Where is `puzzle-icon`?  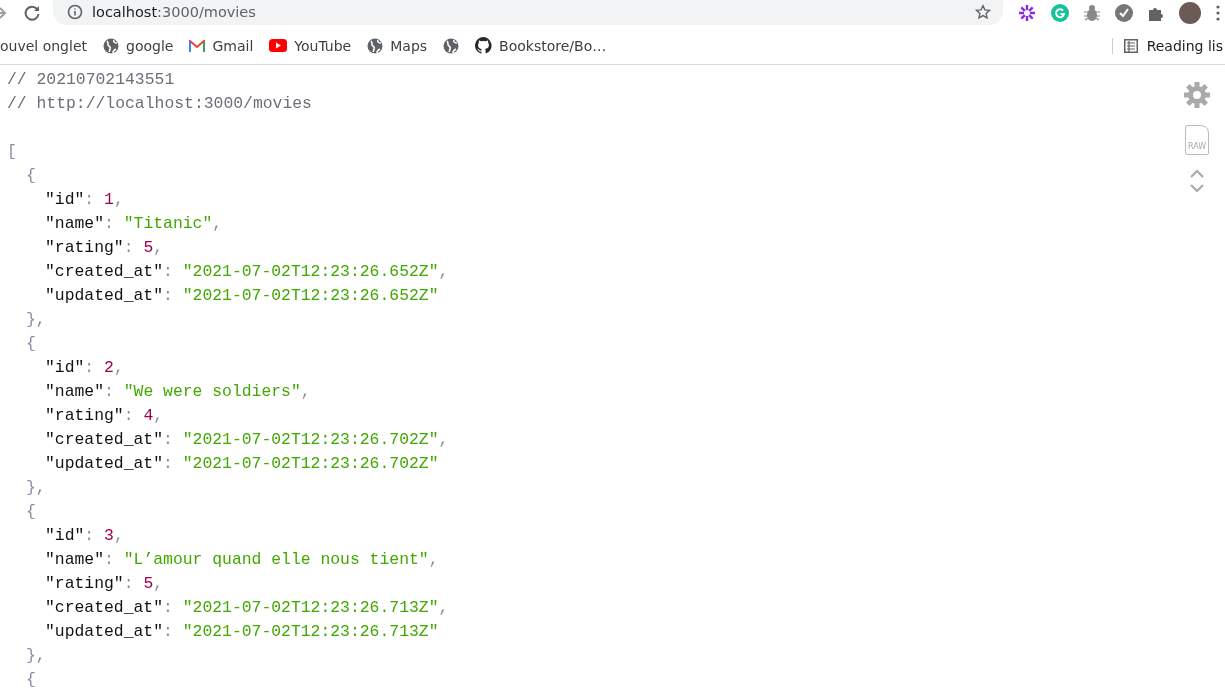 puzzle-icon is located at coordinates (1156, 13).